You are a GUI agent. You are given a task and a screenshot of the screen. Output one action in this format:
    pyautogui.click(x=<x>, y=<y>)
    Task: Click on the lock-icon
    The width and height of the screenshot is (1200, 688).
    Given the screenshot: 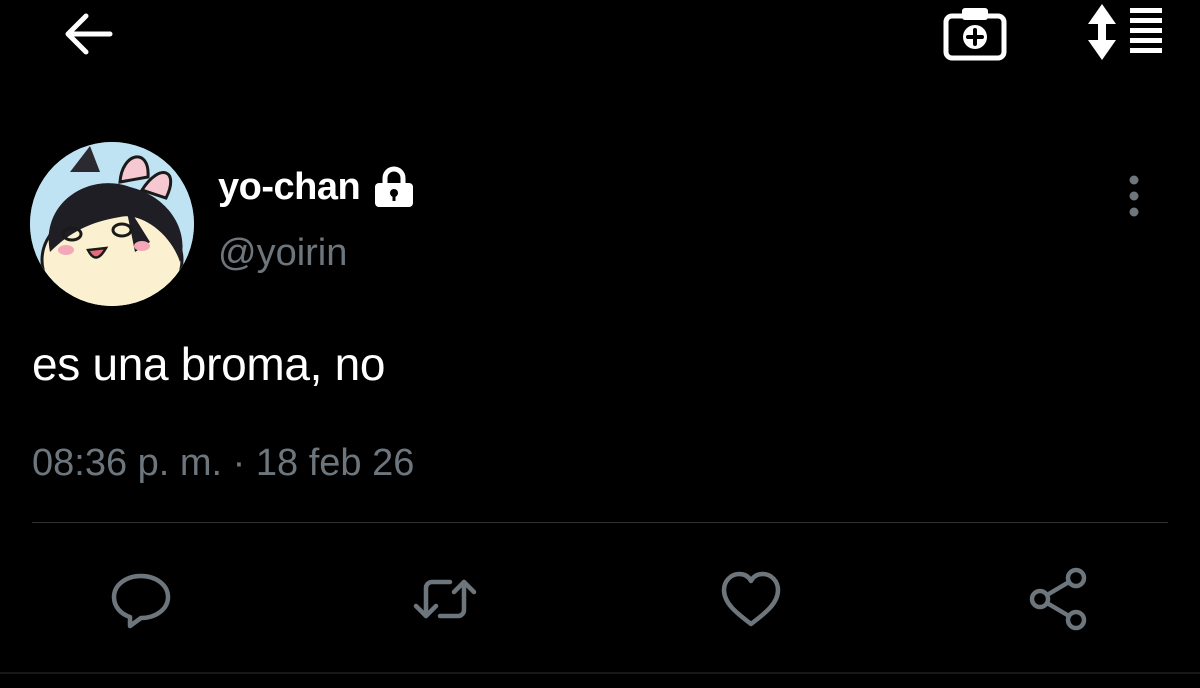 What is the action you would take?
    pyautogui.click(x=394, y=187)
    